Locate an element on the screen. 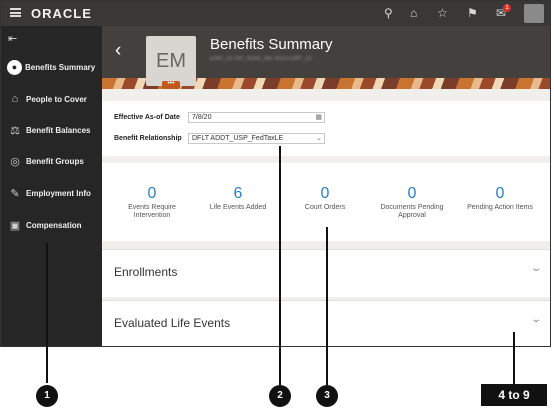 The height and width of the screenshot is (411, 554). effective-date-label: Effective As-of Date is located at coordinates (147, 117).